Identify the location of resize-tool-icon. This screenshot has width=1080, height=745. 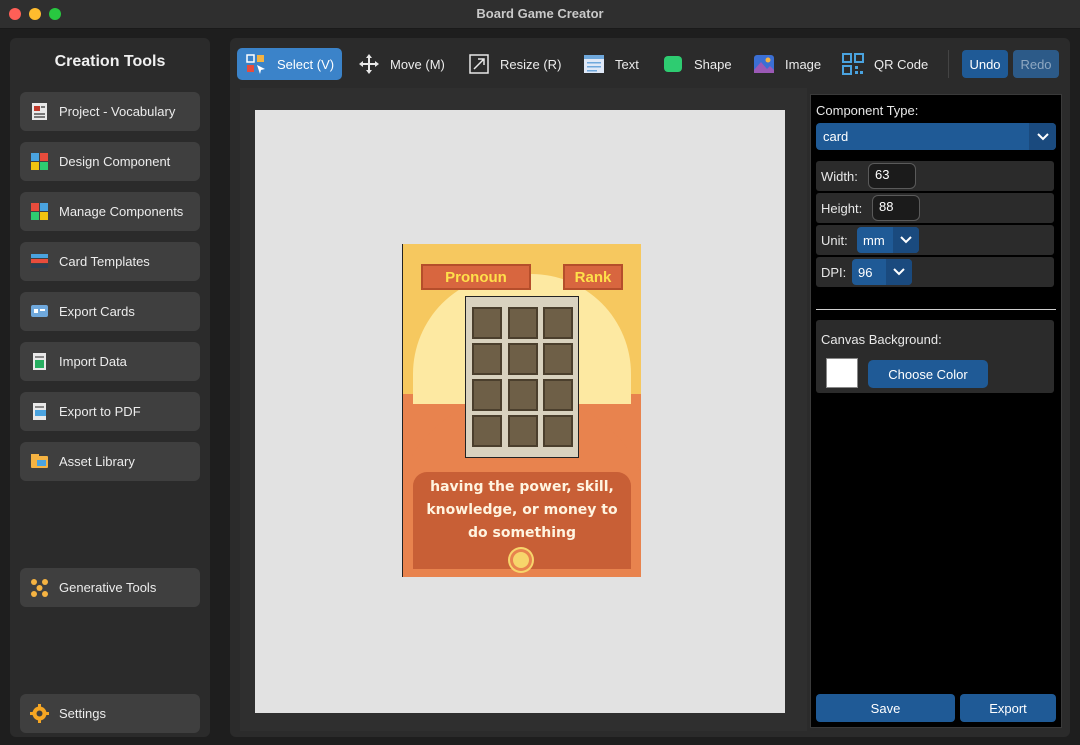
(479, 64).